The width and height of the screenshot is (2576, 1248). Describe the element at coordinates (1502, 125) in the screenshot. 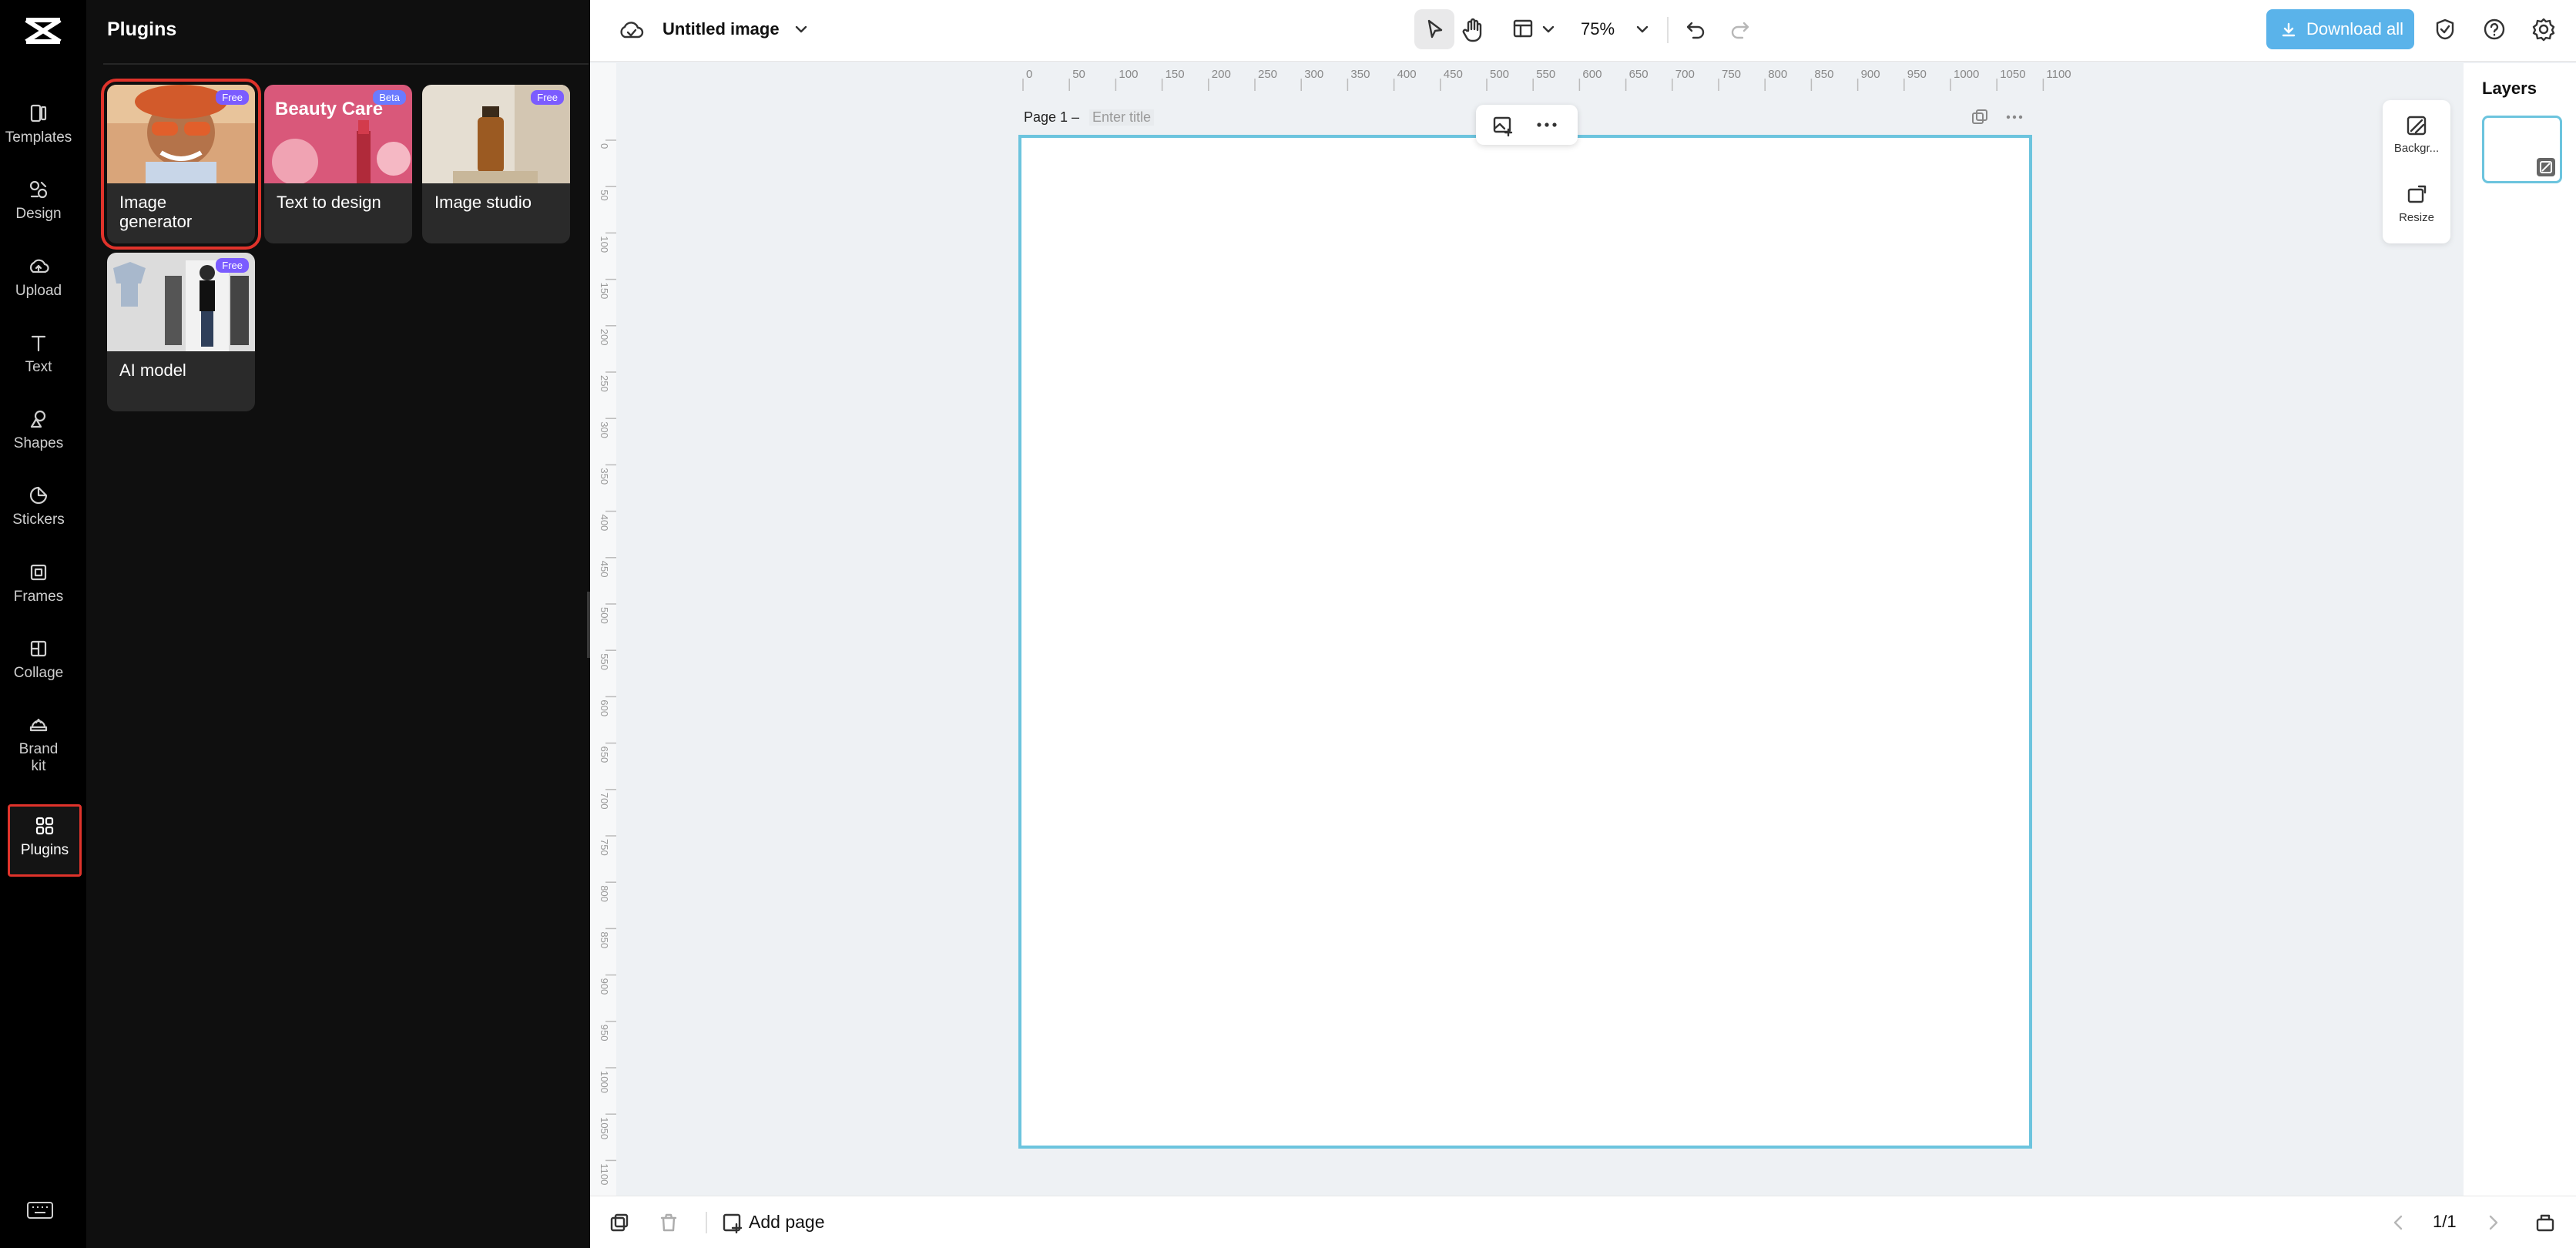

I see `add-image-icon` at that location.